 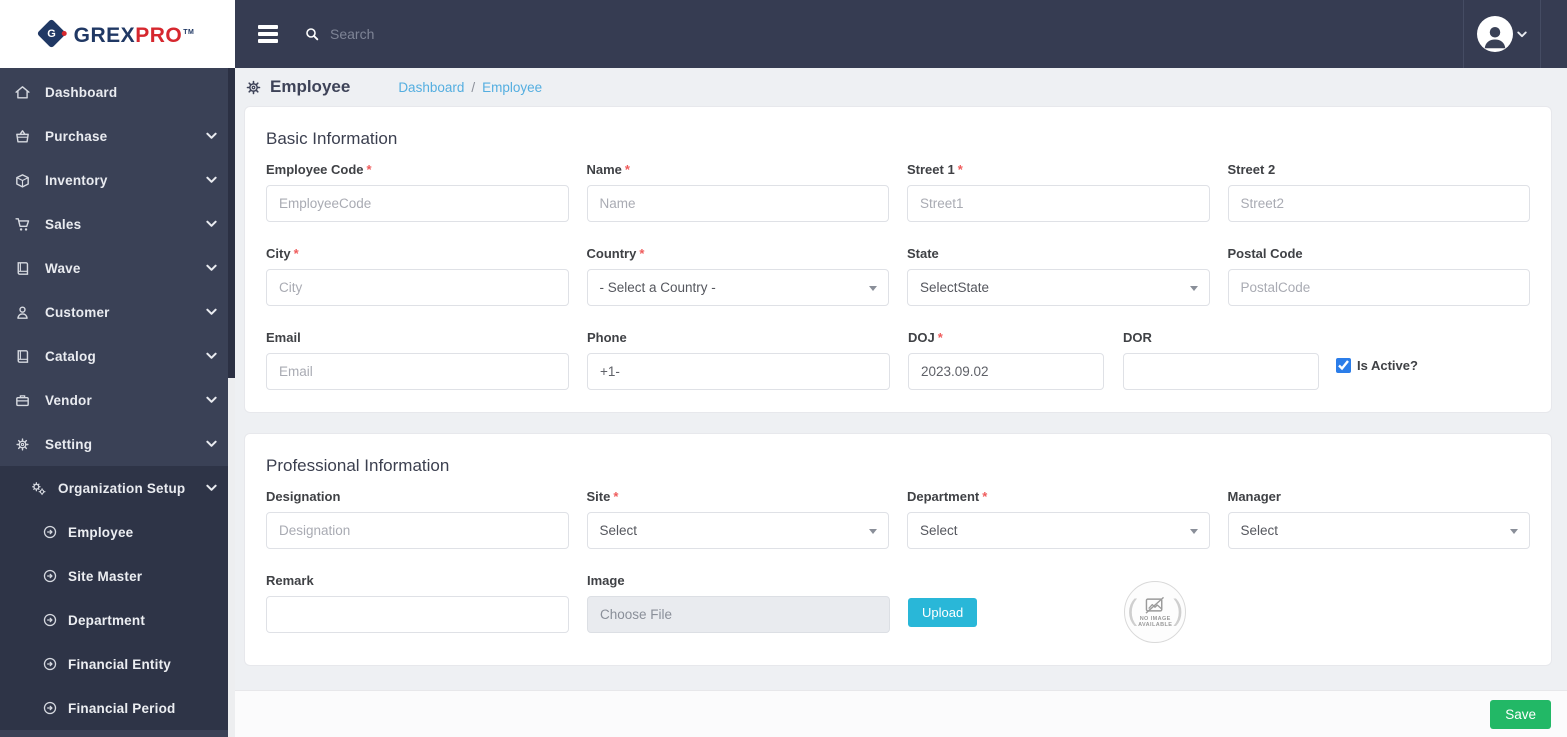 What do you see at coordinates (117, 488) in the screenshot?
I see `sidebar-item-organization-setup: Organization Setup` at bounding box center [117, 488].